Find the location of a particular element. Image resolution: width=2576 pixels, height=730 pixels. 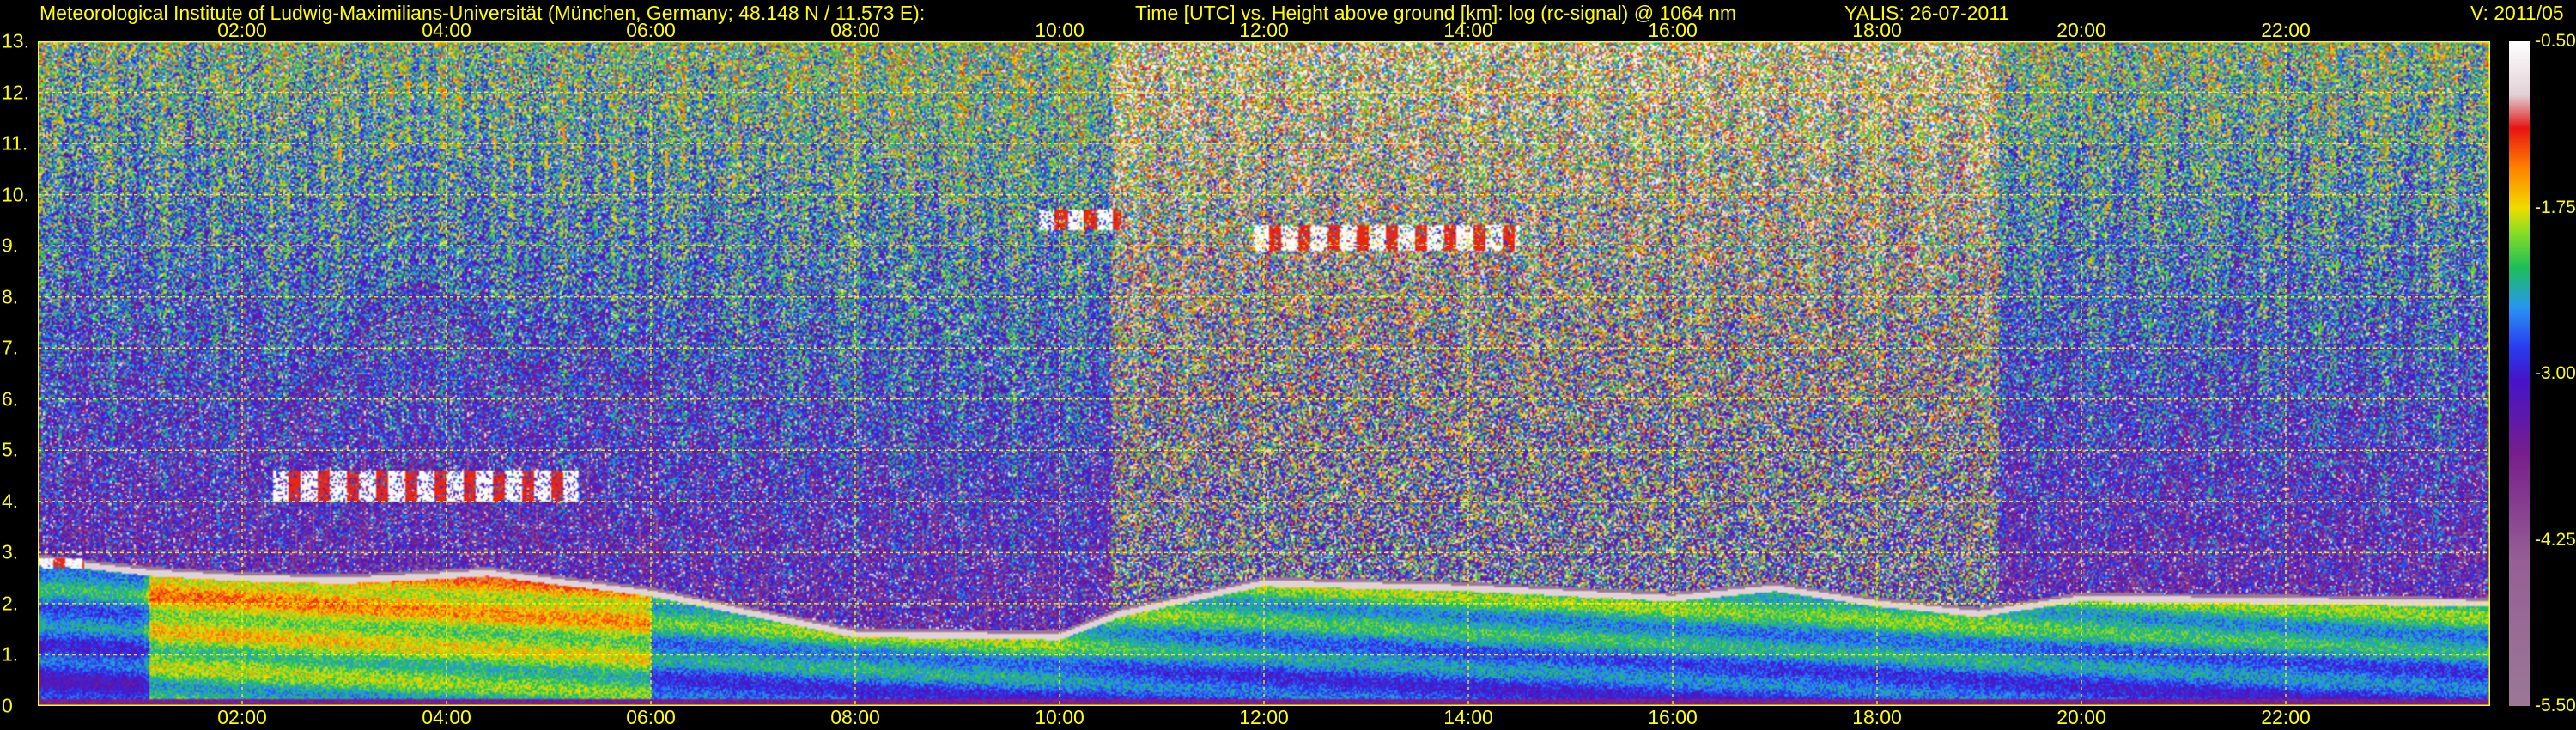

x-tick-label-bottom: 08:00 is located at coordinates (855, 717).